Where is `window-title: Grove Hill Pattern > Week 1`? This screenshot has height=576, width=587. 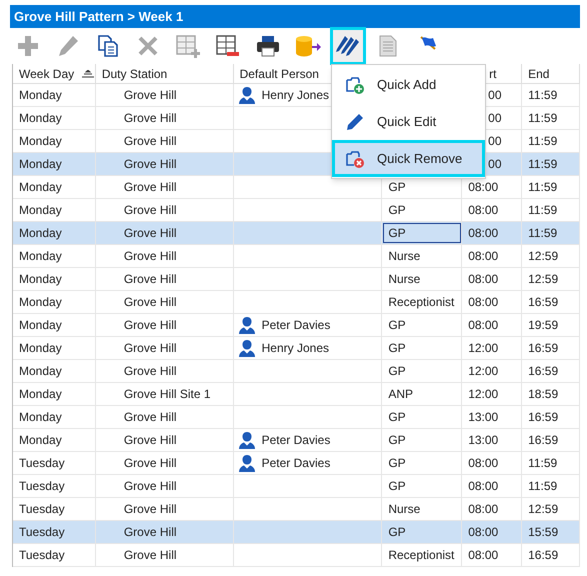
window-title: Grove Hill Pattern > Week 1 is located at coordinates (295, 16).